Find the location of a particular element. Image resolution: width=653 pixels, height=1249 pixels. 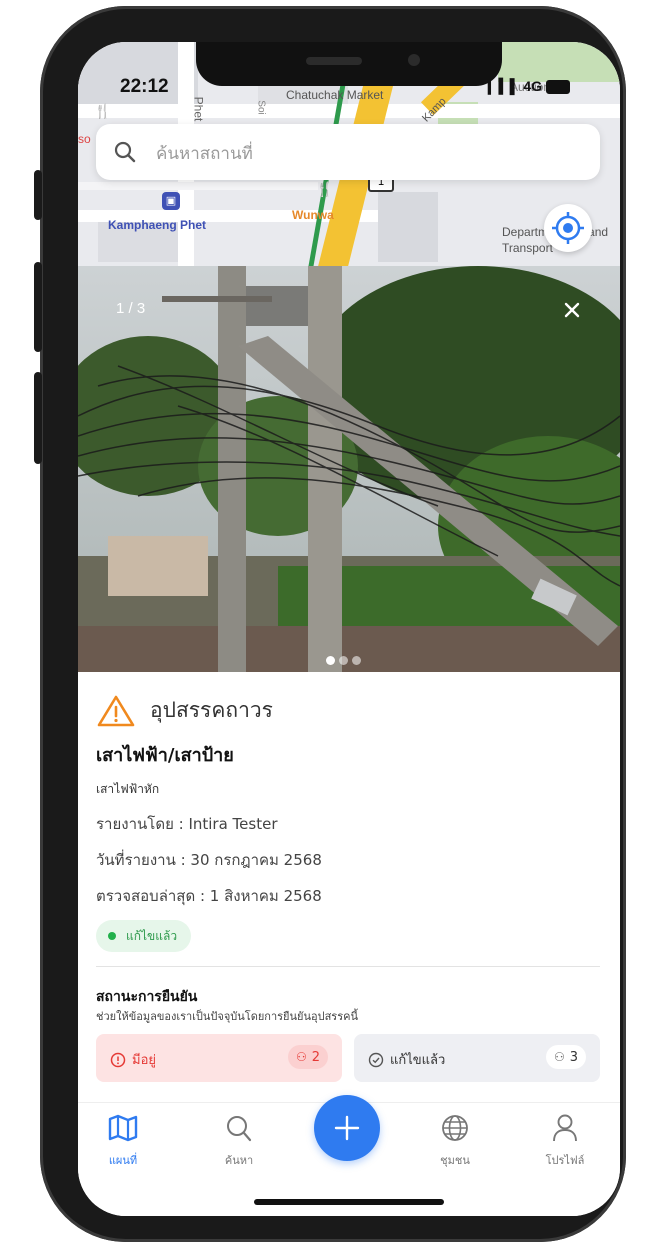

volume-down-button is located at coordinates (38, 418).